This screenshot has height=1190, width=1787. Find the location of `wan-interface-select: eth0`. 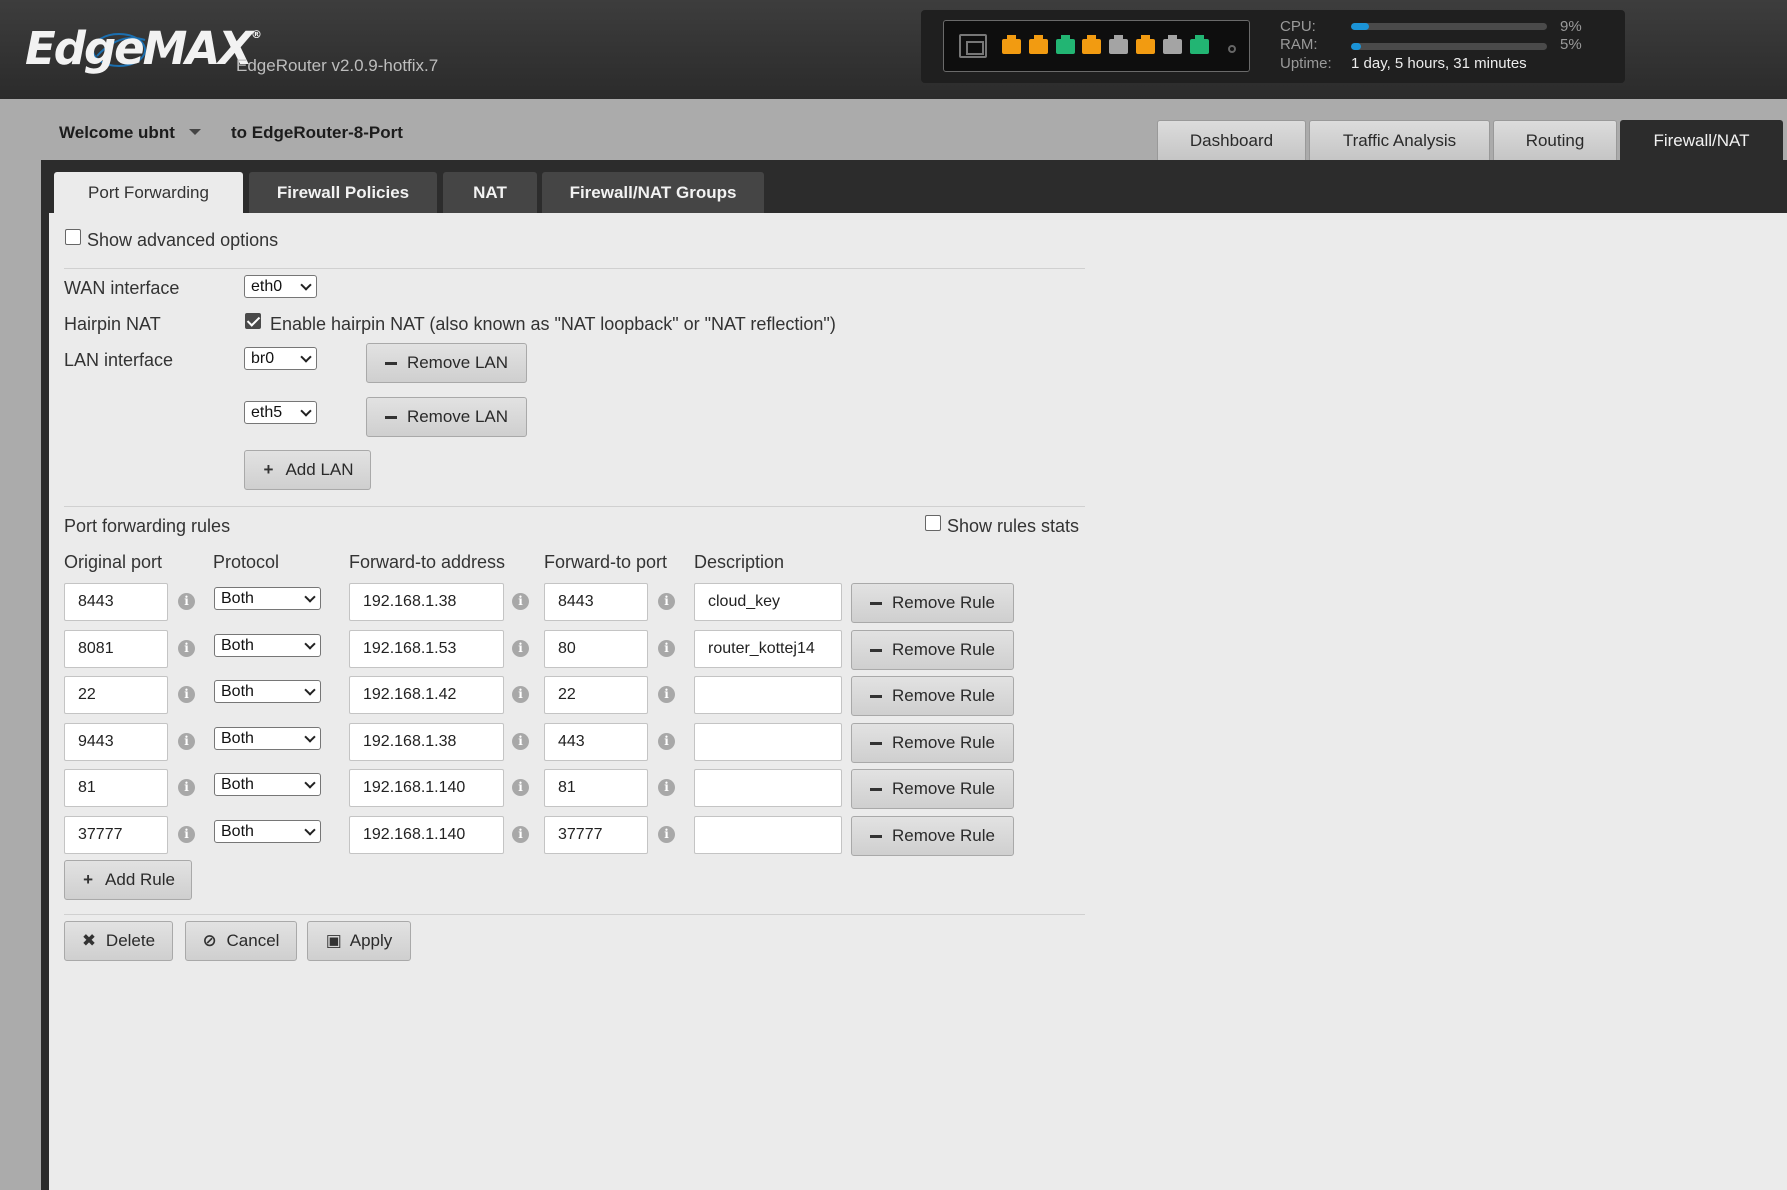

wan-interface-select: eth0 is located at coordinates (280, 286).